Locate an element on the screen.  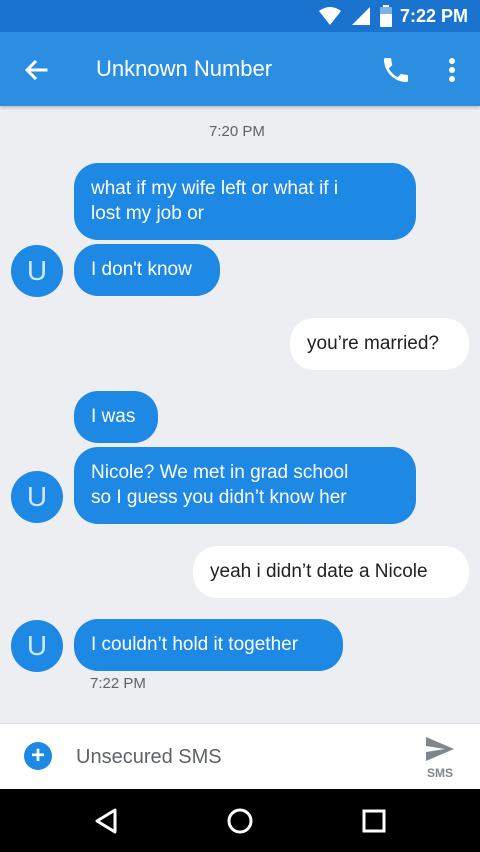
phone-icon is located at coordinates (396, 70).